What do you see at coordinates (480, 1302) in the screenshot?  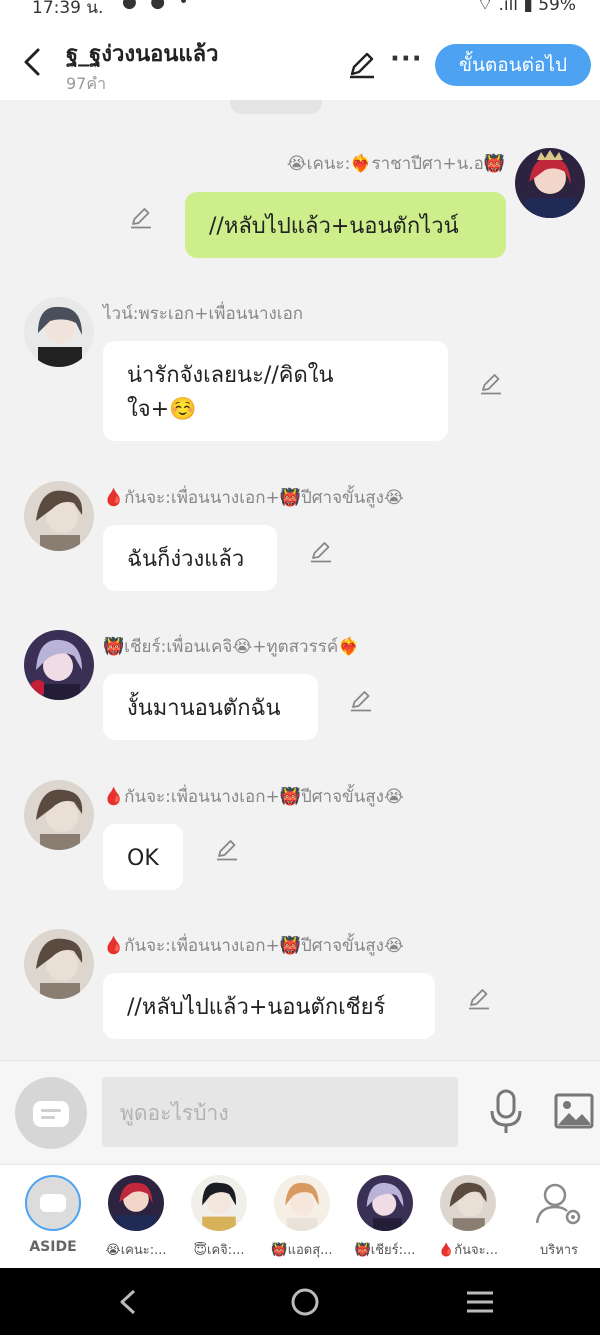 I see `nav-menu-icon` at bounding box center [480, 1302].